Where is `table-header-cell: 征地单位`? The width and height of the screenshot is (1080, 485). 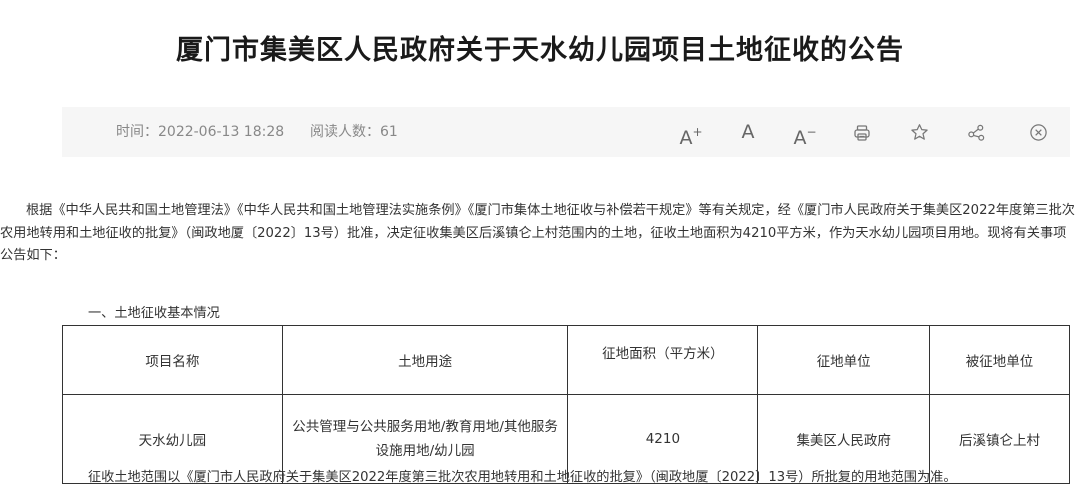 table-header-cell: 征地单位 is located at coordinates (844, 360).